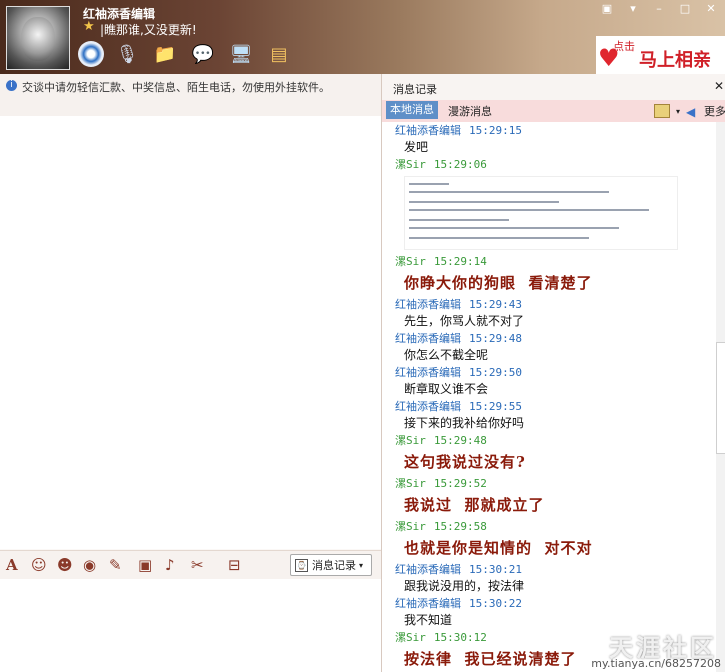 The height and width of the screenshot is (672, 725). What do you see at coordinates (446, 355) in the screenshot?
I see `message-text: 你怎么不截全呢` at bounding box center [446, 355].